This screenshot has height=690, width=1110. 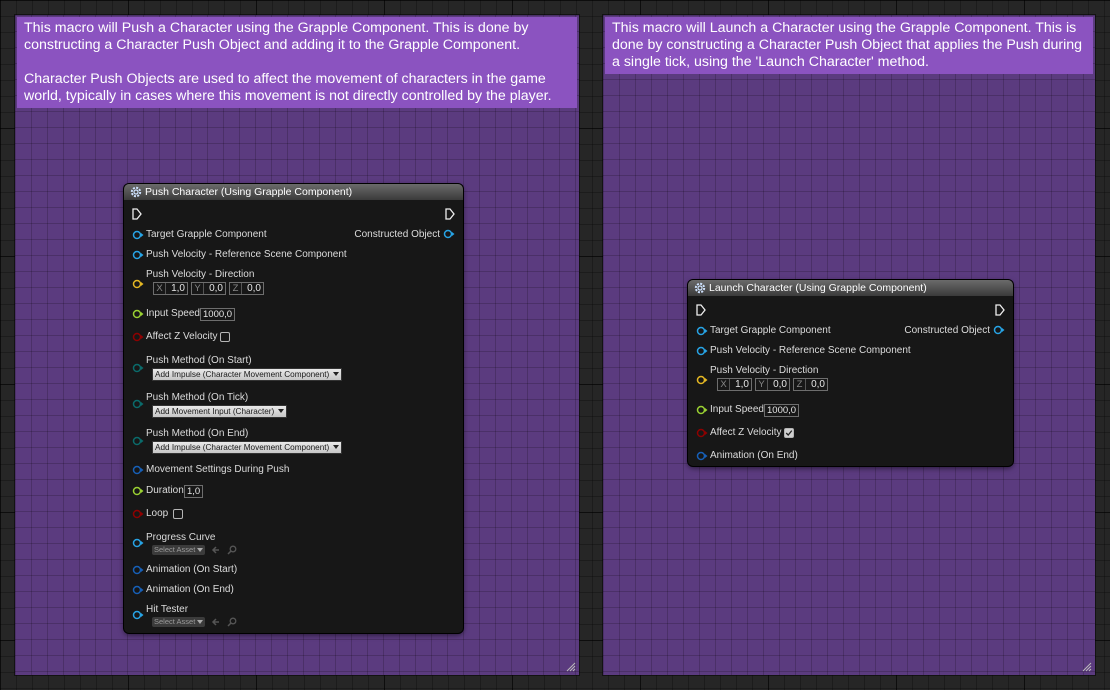 What do you see at coordinates (197, 397) in the screenshot?
I see `pin-label: Push Method (On Tick)` at bounding box center [197, 397].